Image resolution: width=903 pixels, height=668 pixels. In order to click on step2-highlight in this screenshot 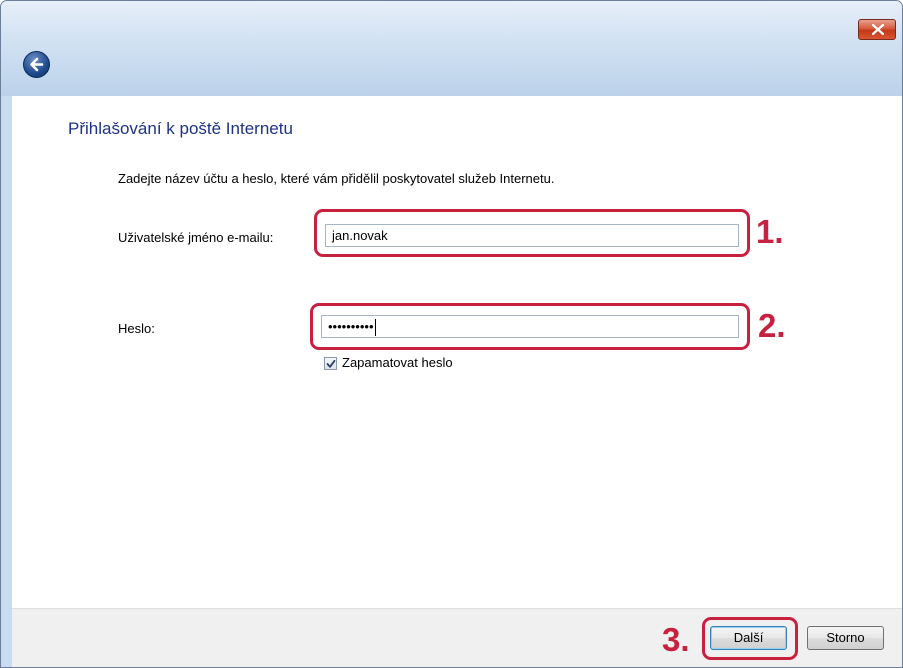, I will do `click(530, 326)`.